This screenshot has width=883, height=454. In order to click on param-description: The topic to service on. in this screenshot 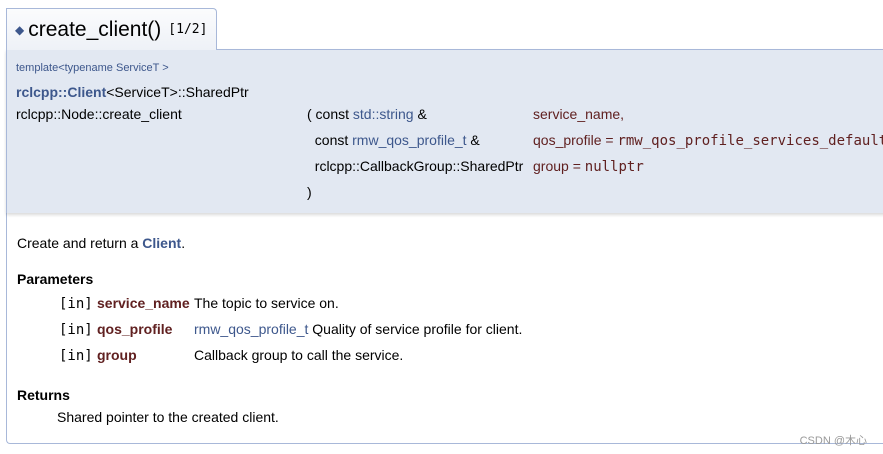, I will do `click(266, 303)`.